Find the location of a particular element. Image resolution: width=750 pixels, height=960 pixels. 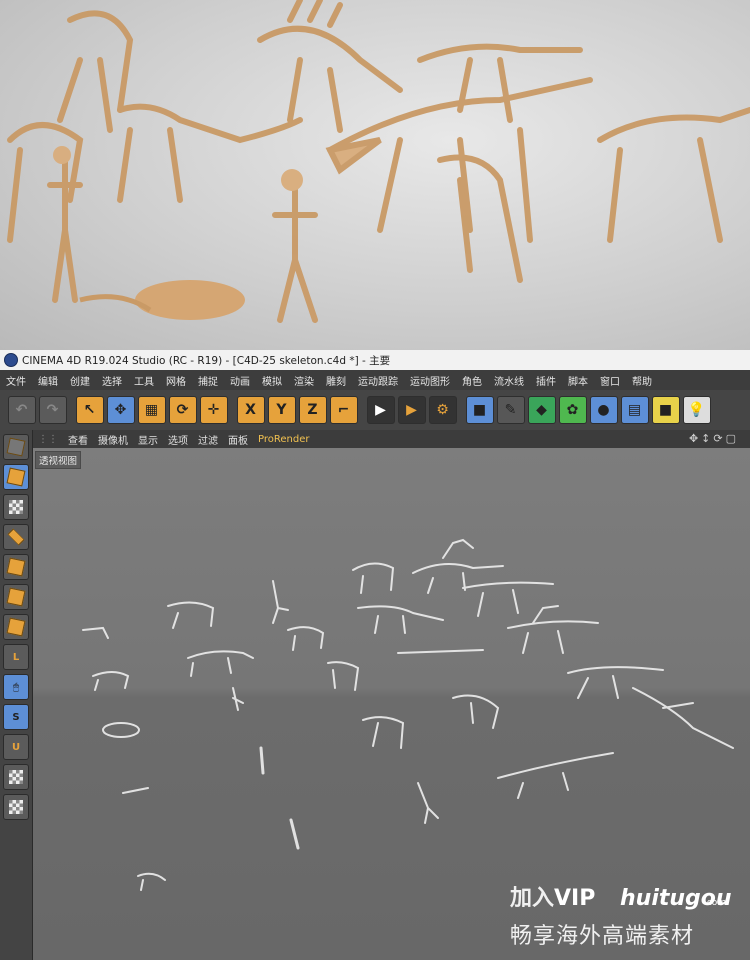

deformer-icon: ● is located at coordinates (603, 410).